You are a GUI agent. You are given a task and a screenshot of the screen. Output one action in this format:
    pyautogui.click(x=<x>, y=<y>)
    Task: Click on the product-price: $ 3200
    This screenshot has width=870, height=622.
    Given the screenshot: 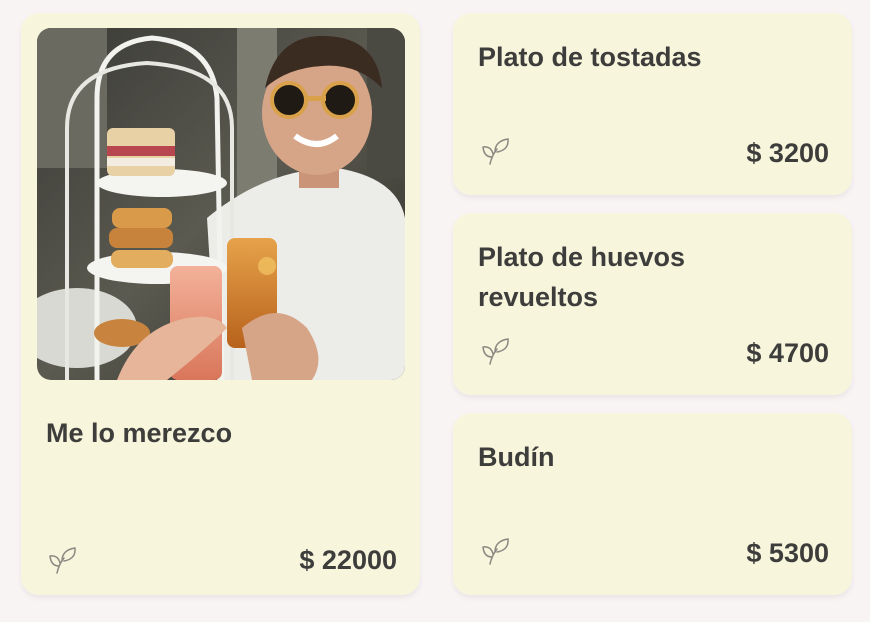 What is the action you would take?
    pyautogui.click(x=787, y=153)
    